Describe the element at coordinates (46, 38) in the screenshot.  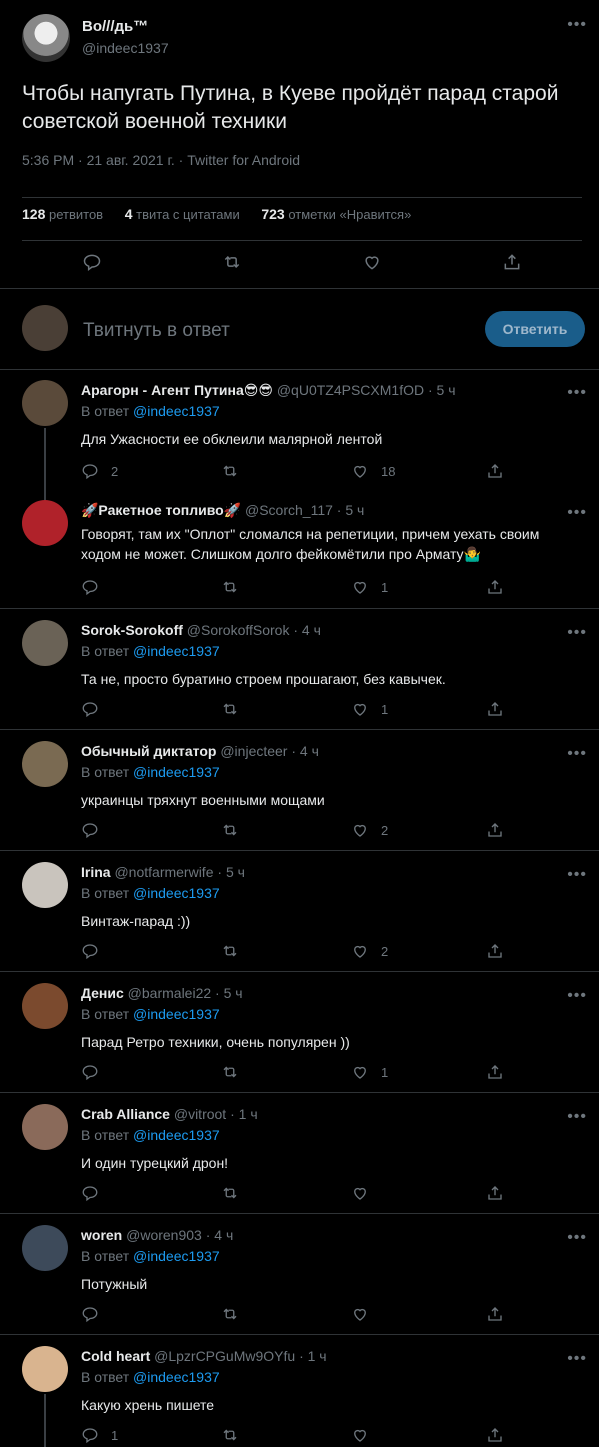
I see `author-avatar` at that location.